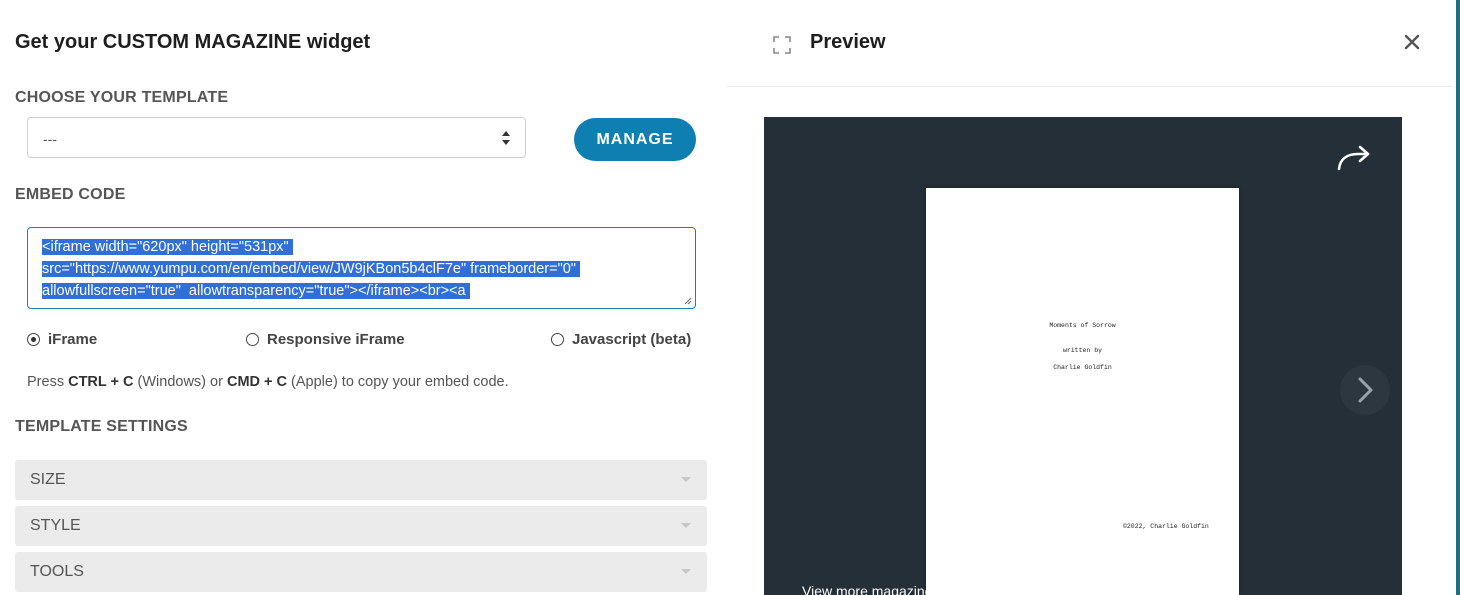 The width and height of the screenshot is (1460, 595). What do you see at coordinates (256, 382) in the screenshot?
I see `hint-shortcut: CMD + C` at bounding box center [256, 382].